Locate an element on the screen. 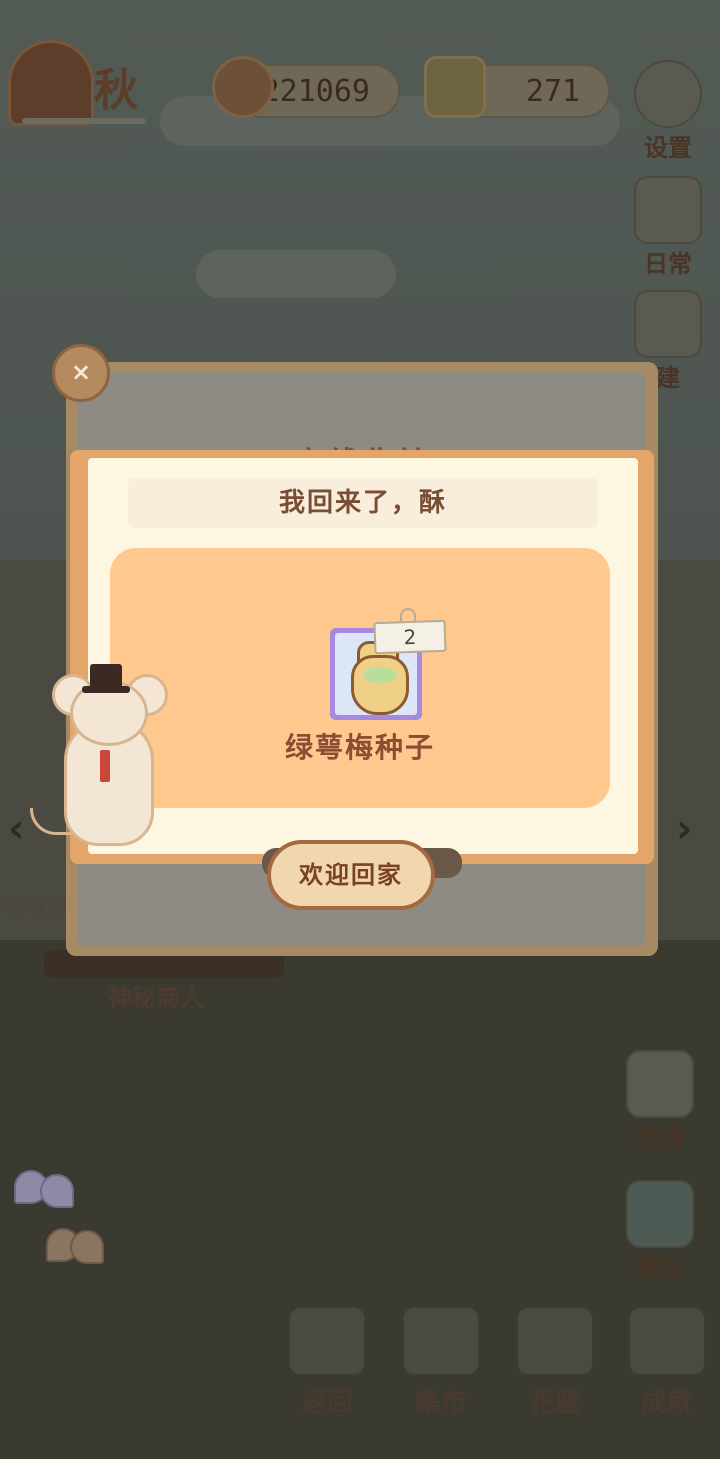  settings-label: 设置 is located at coordinates (668, 148).